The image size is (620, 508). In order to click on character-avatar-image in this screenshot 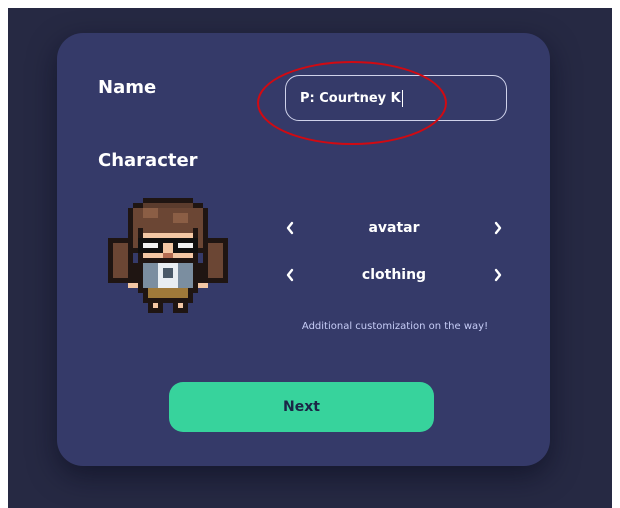, I will do `click(168, 255)`.